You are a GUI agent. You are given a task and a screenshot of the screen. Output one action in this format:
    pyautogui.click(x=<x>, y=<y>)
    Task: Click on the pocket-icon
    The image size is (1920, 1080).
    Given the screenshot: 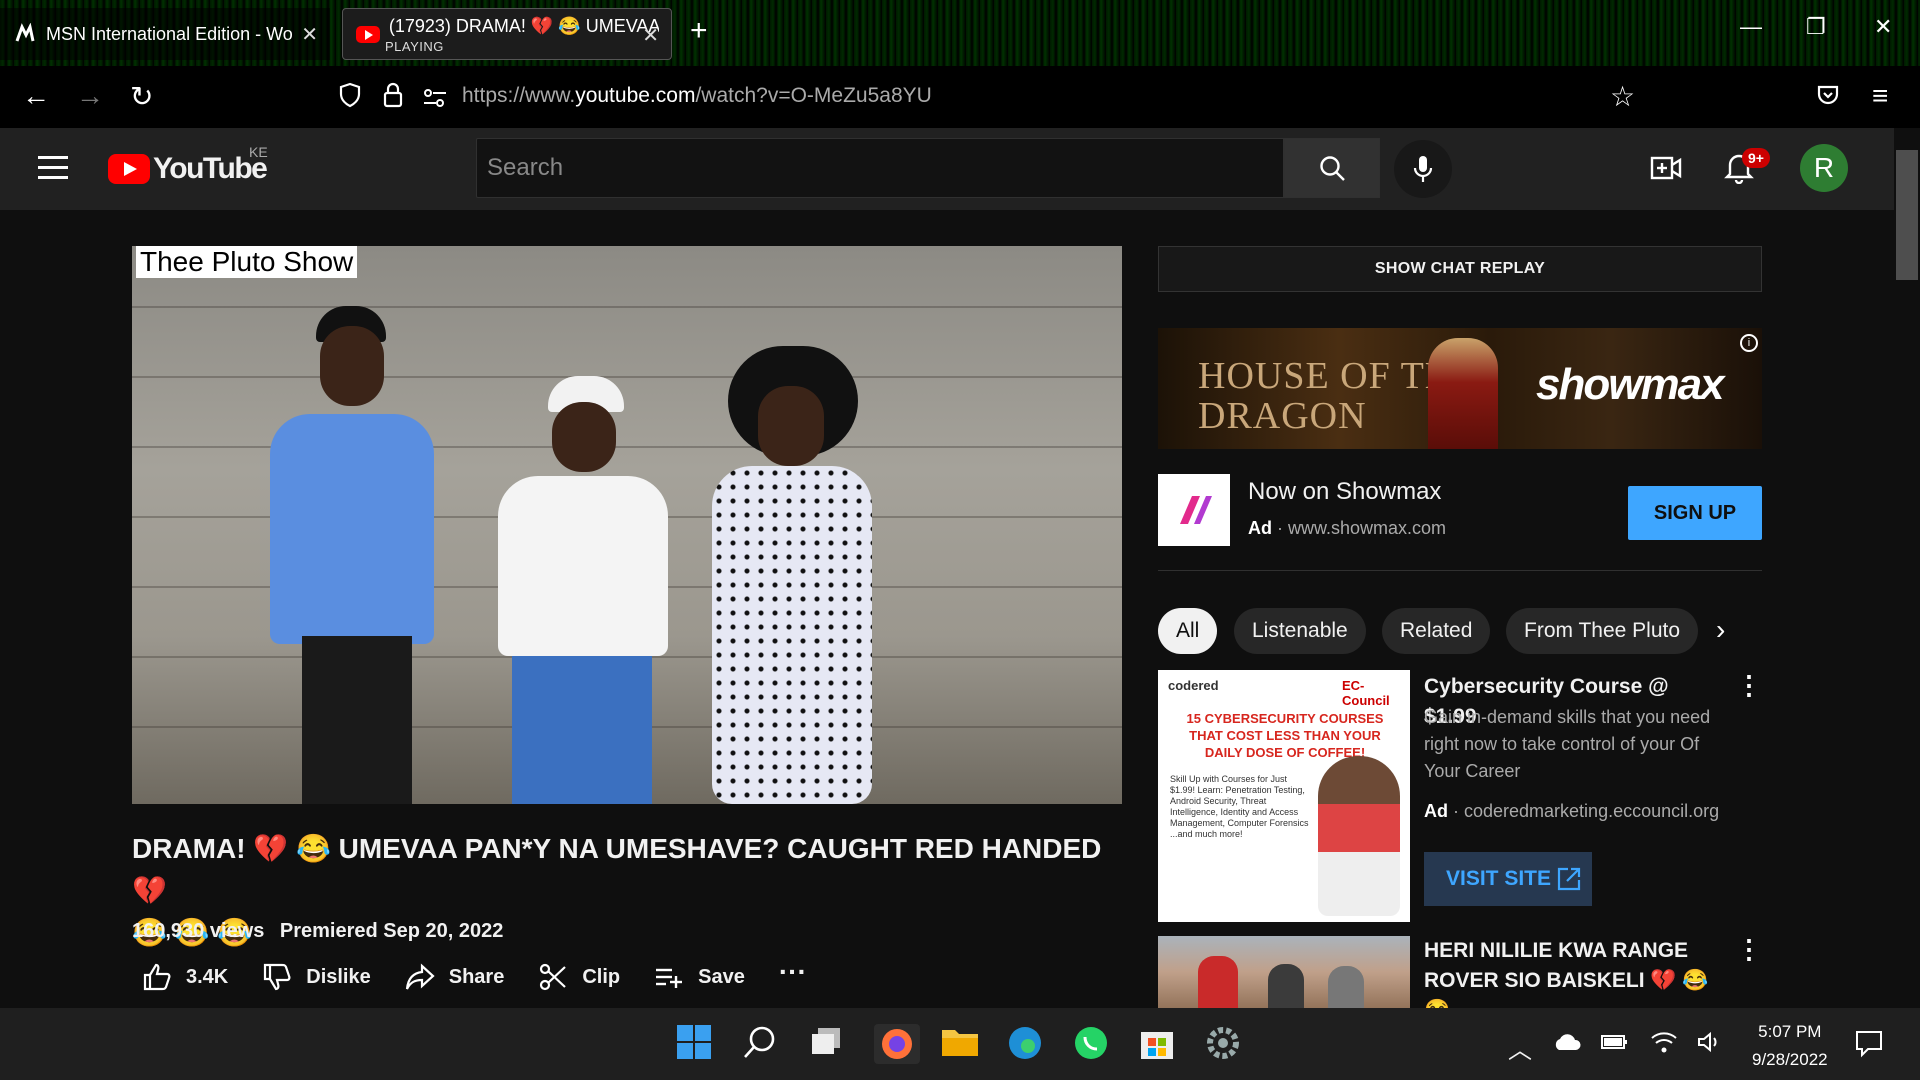 What is the action you would take?
    pyautogui.click(x=1828, y=98)
    